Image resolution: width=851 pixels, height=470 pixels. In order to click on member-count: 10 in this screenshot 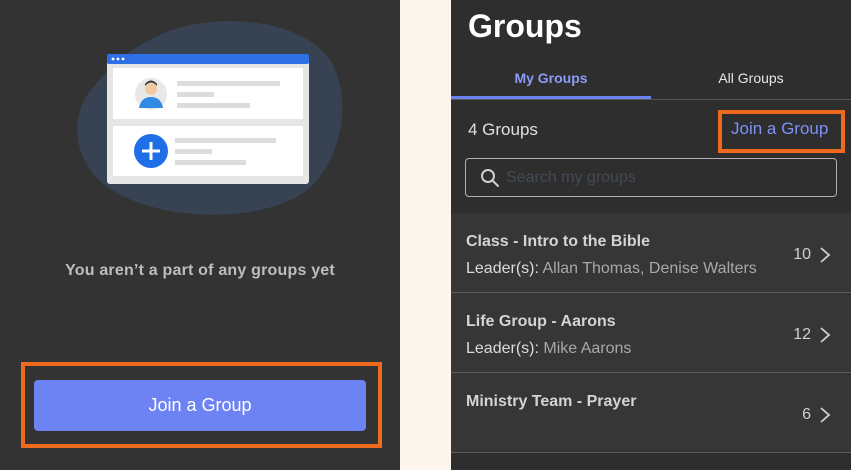, I will do `click(802, 254)`.